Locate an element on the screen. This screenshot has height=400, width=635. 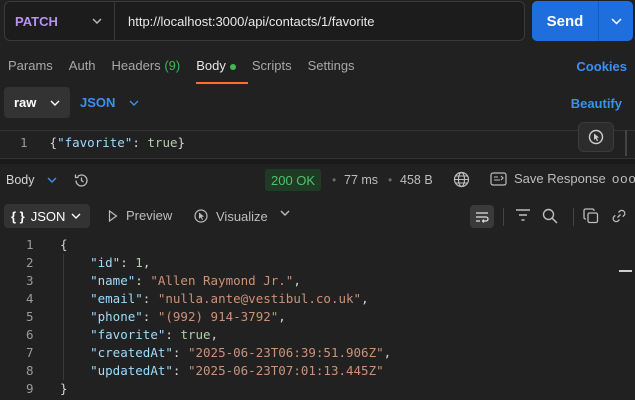
body-format-label: JSON is located at coordinates (98, 102).